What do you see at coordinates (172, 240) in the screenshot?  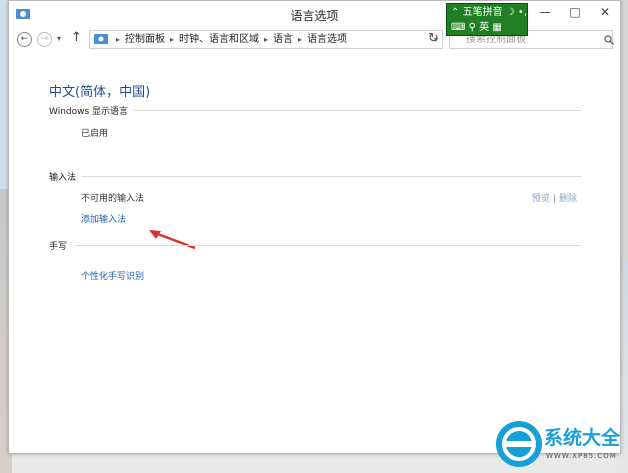 I see `red-annotation-arrow-icon` at bounding box center [172, 240].